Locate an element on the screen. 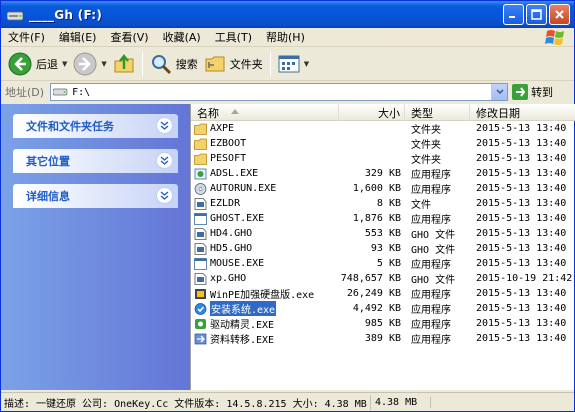 The image size is (575, 412). go-button: 转到 is located at coordinates (532, 92).